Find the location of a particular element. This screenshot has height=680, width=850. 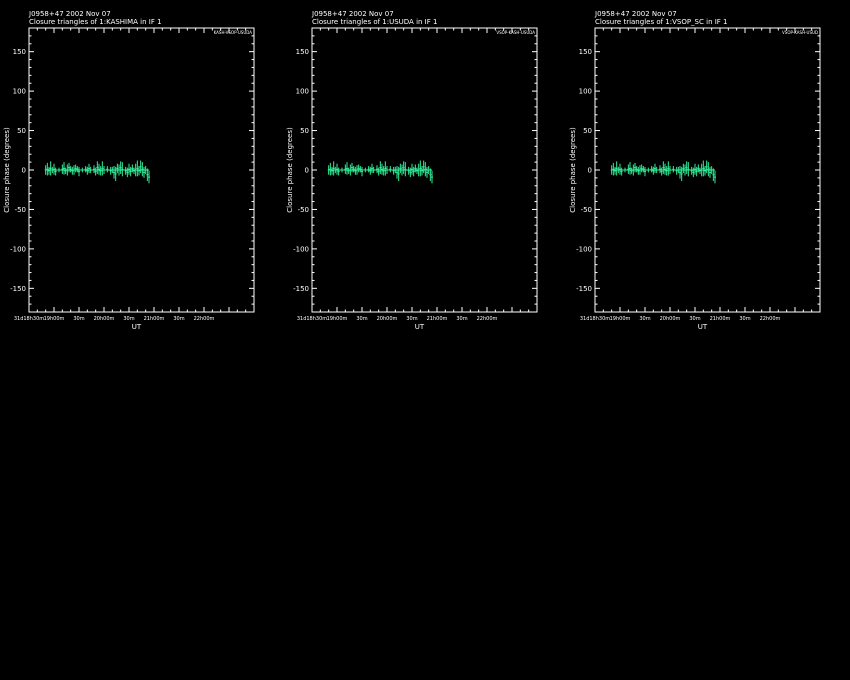

triangle-label: VSOP-KASH-USUDA is located at coordinates (515, 32).